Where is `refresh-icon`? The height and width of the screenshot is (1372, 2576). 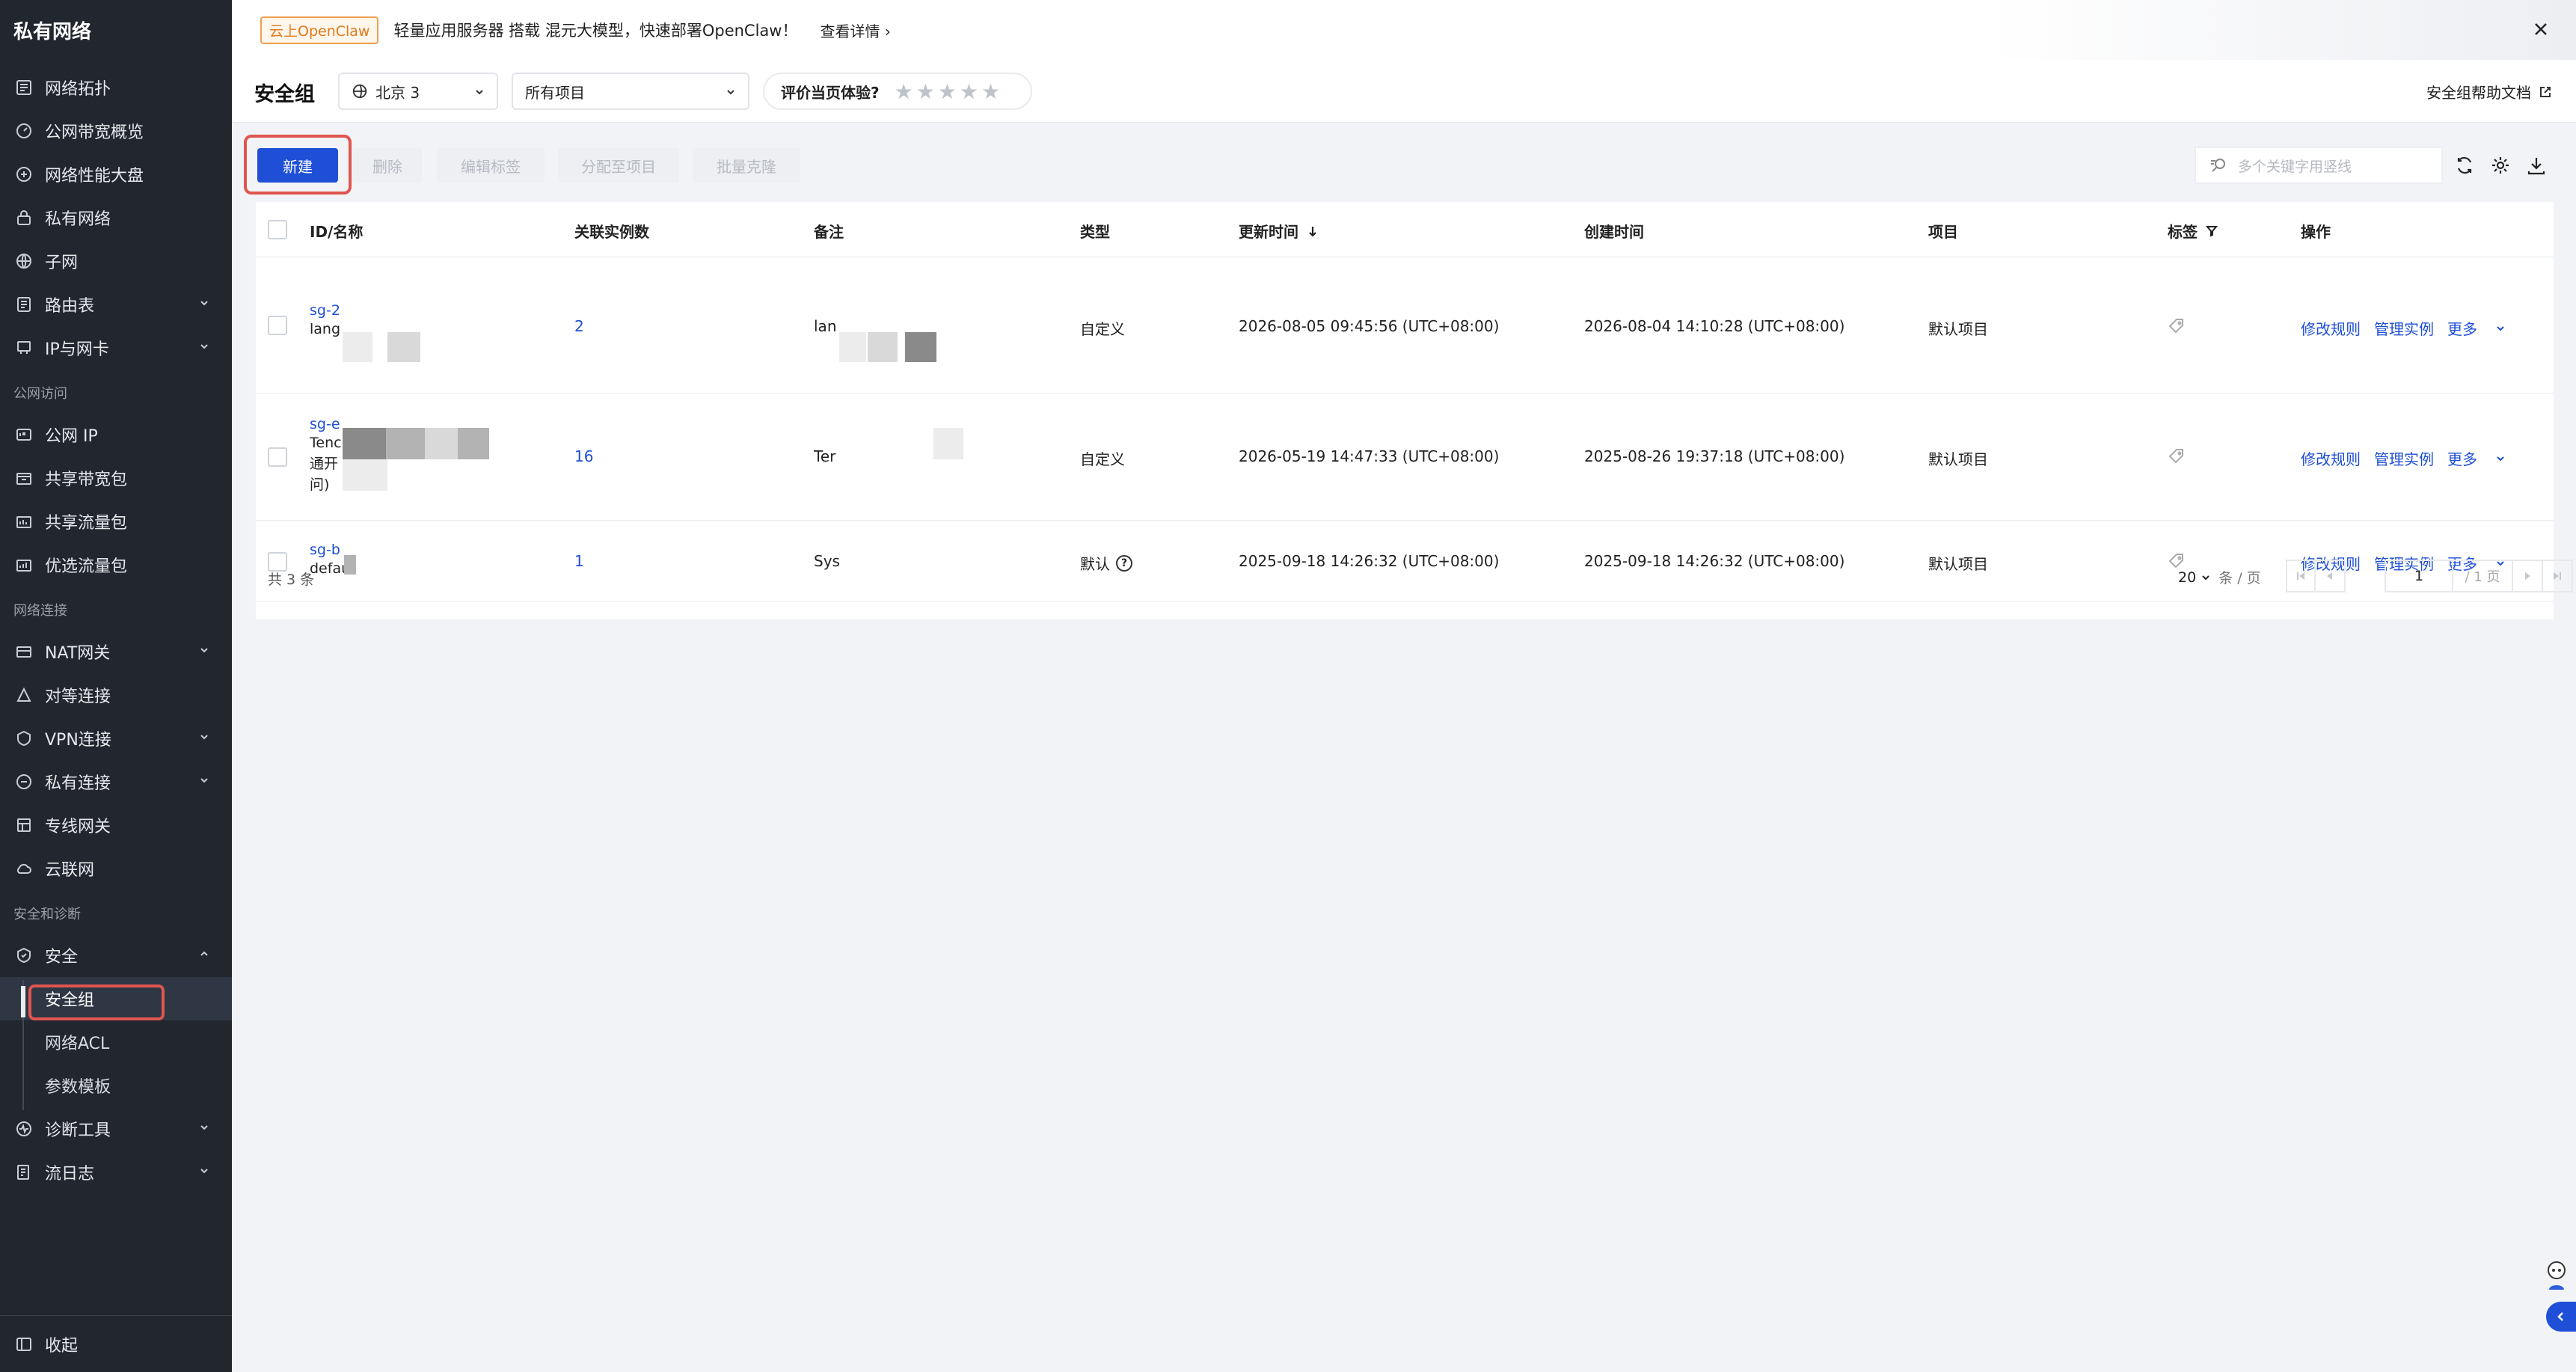
refresh-icon is located at coordinates (2464, 165).